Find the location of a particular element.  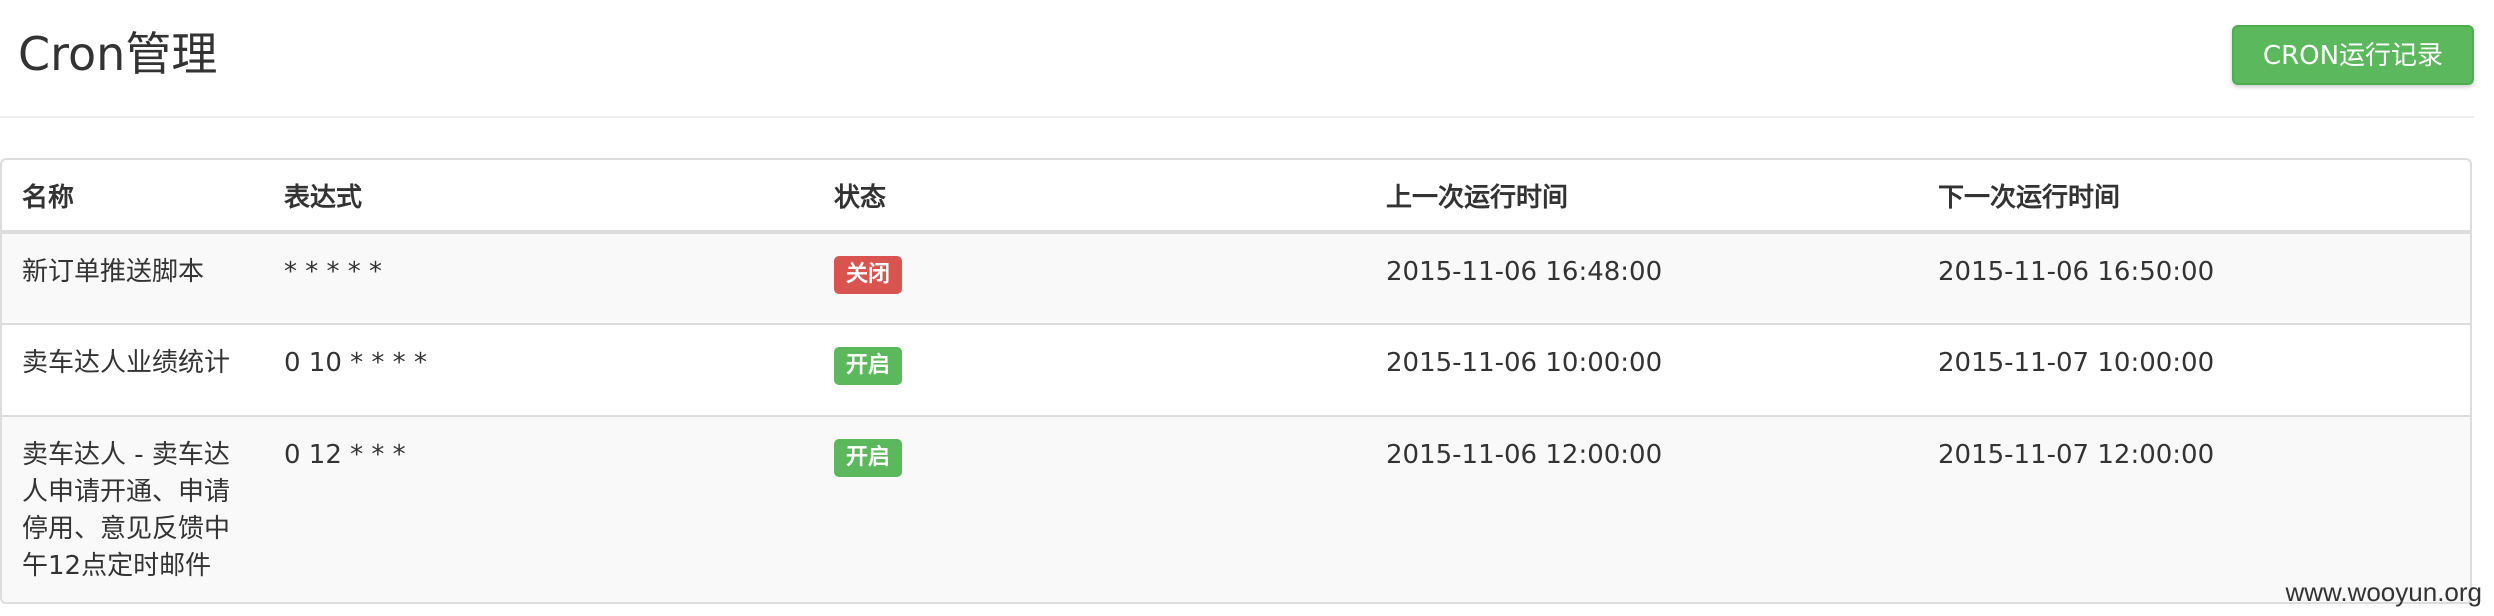

column-header-next-run: 下一次运行时间 is located at coordinates (2194, 197).